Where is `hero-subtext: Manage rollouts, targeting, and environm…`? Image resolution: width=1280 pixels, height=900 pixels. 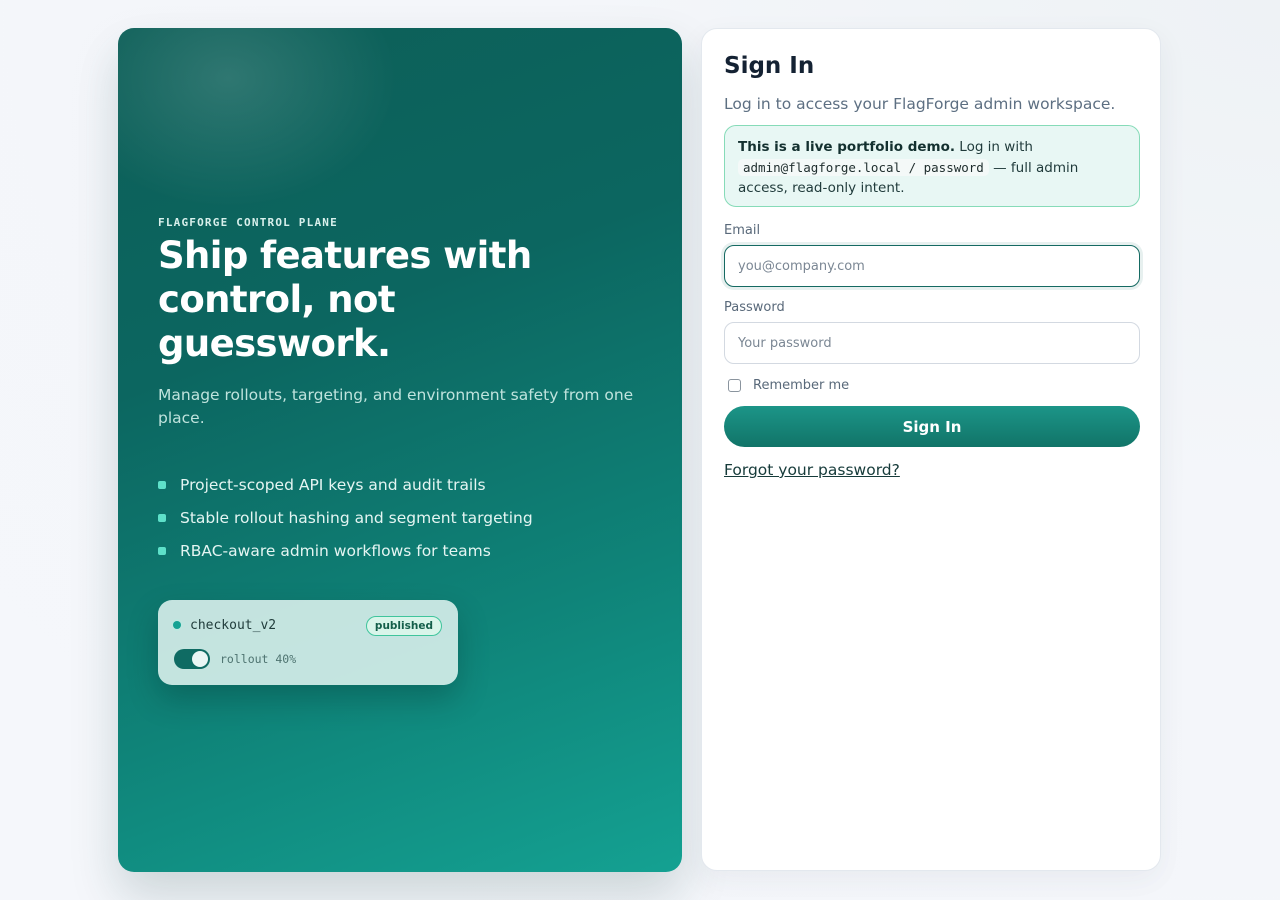
hero-subtext: Manage rollouts, targeting, and environm… is located at coordinates (396, 406).